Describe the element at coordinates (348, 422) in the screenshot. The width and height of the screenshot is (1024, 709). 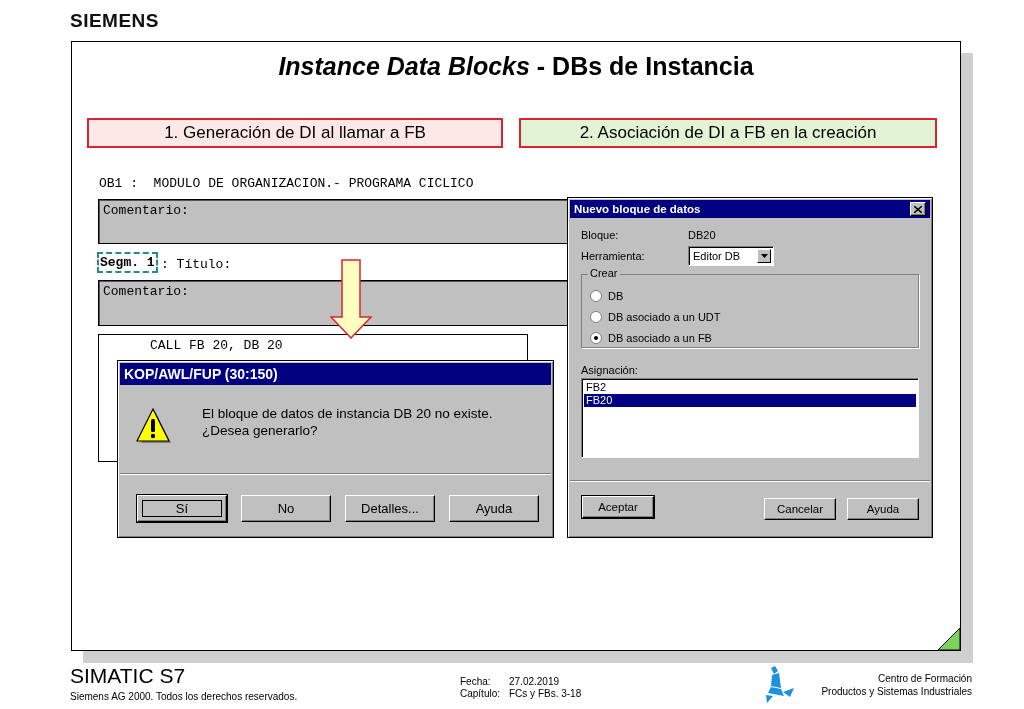
I see `dialog-message: El bloque de datos de instancia DB 20 no existe. ¿Desea generarlo?` at that location.